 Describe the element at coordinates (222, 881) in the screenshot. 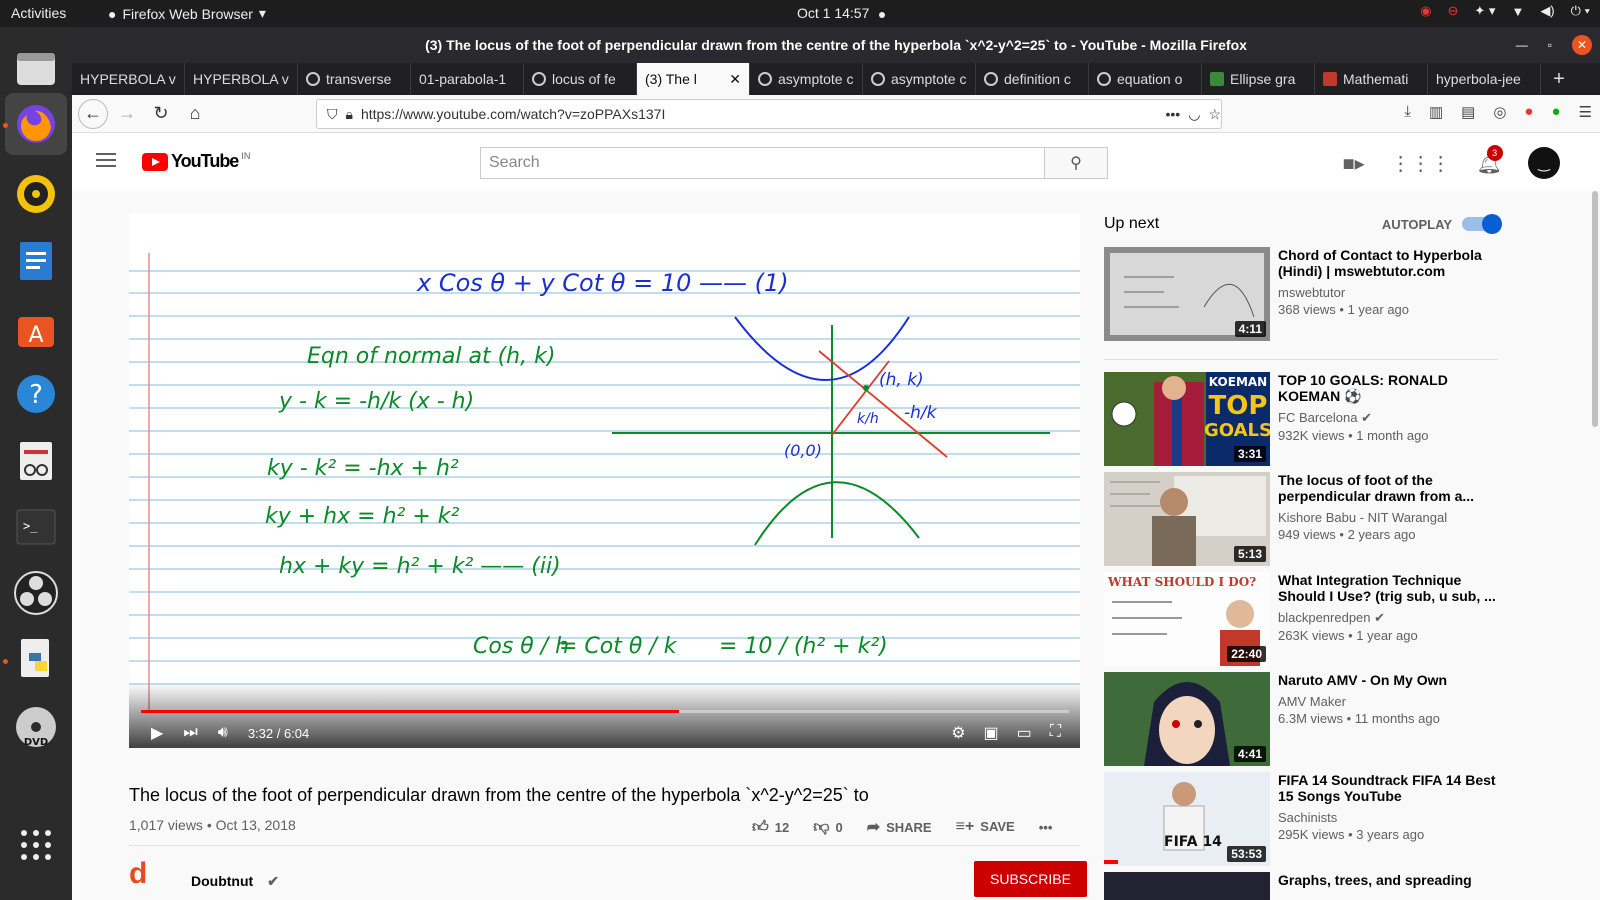

I see `channel-name: Doubtnut` at that location.